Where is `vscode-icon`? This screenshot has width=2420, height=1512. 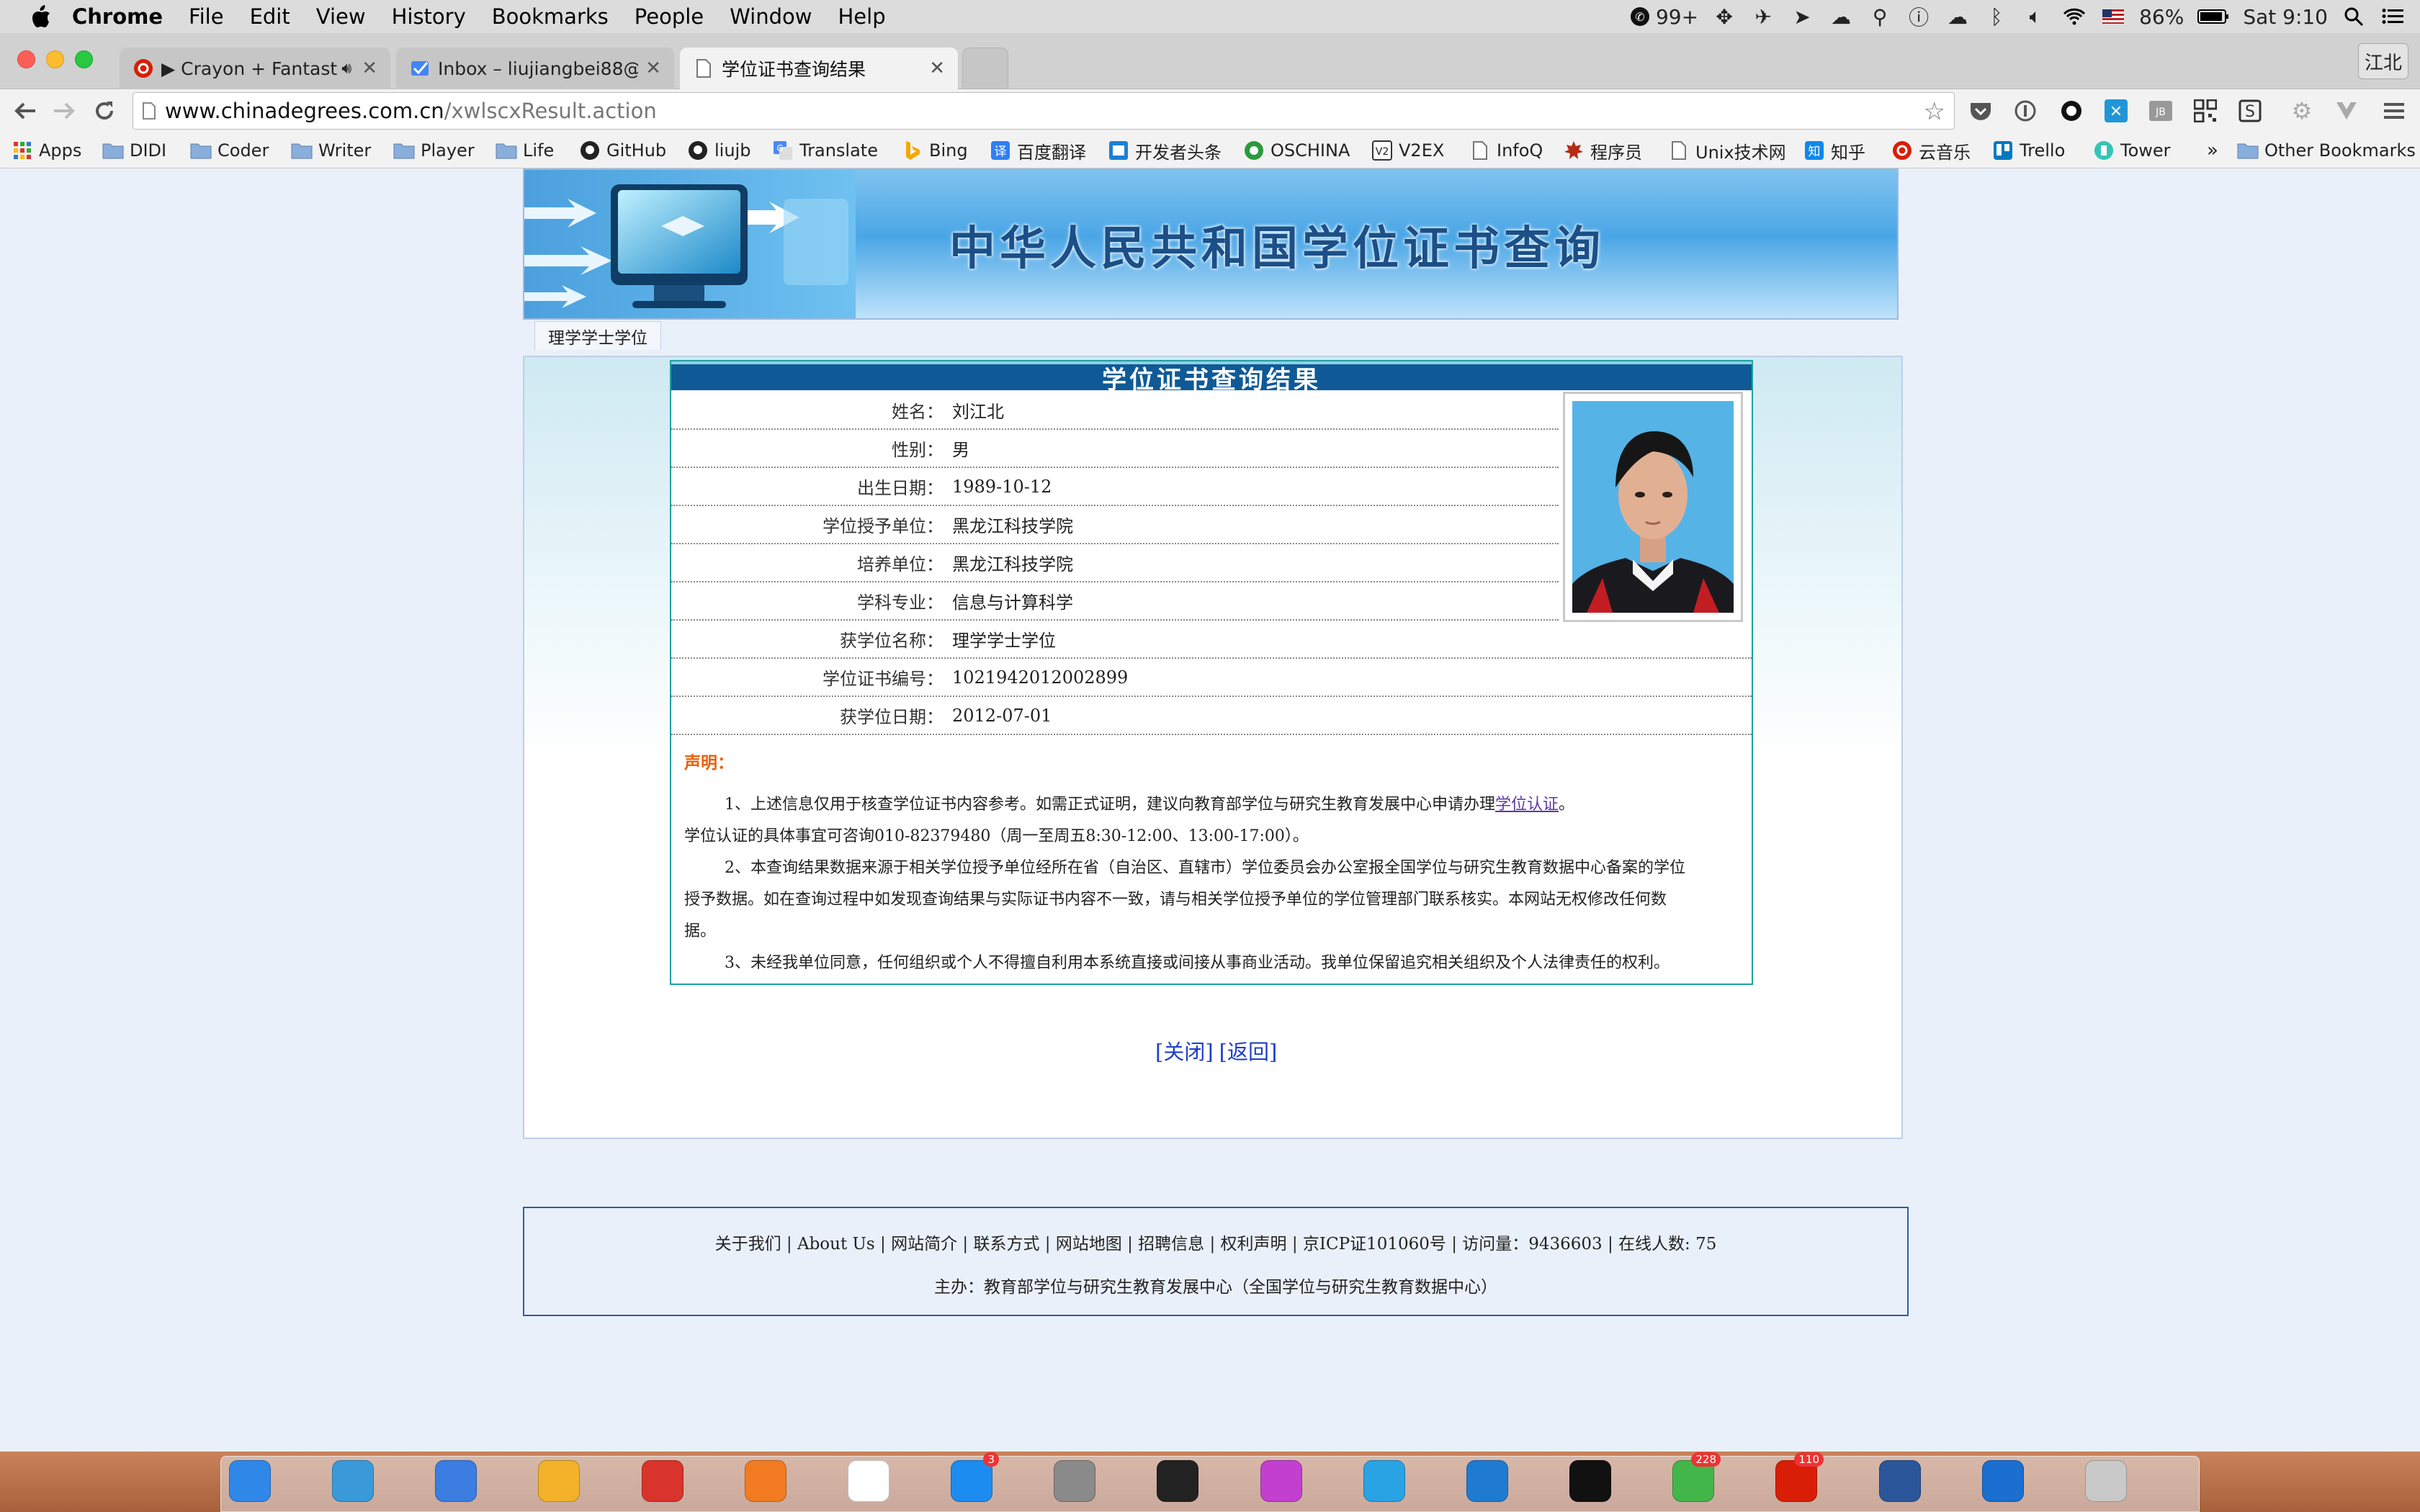 vscode-icon is located at coordinates (1487, 1481).